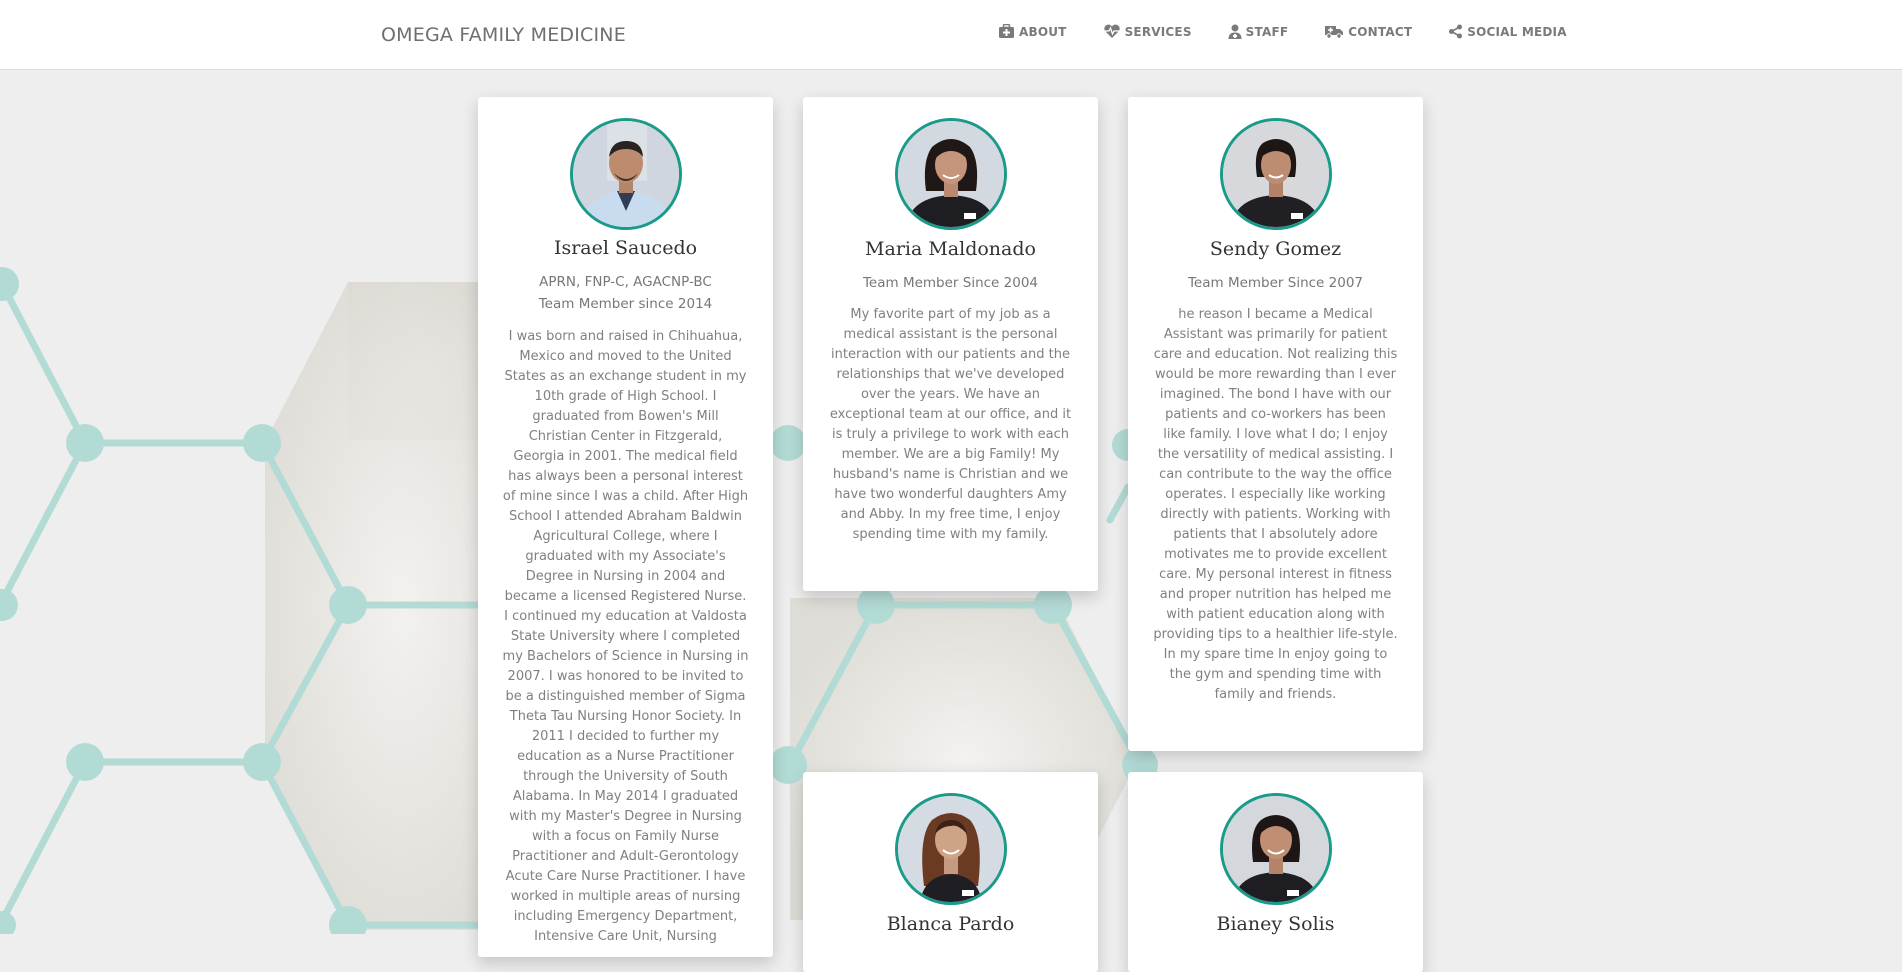  What do you see at coordinates (1334, 32) in the screenshot?
I see `ambulance-icon` at bounding box center [1334, 32].